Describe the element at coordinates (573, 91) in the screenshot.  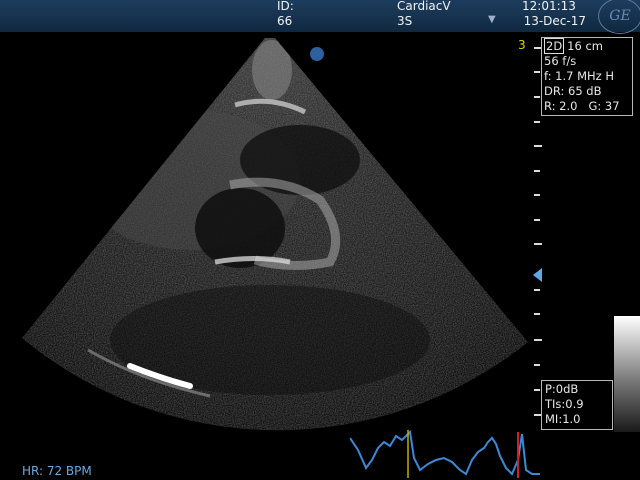
I see `dynamic-range: DR: 65 dB` at that location.